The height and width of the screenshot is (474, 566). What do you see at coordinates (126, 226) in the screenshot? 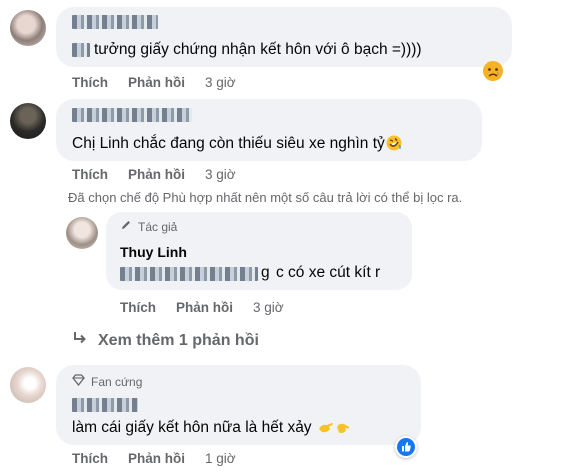
I see `pencil-icon` at bounding box center [126, 226].